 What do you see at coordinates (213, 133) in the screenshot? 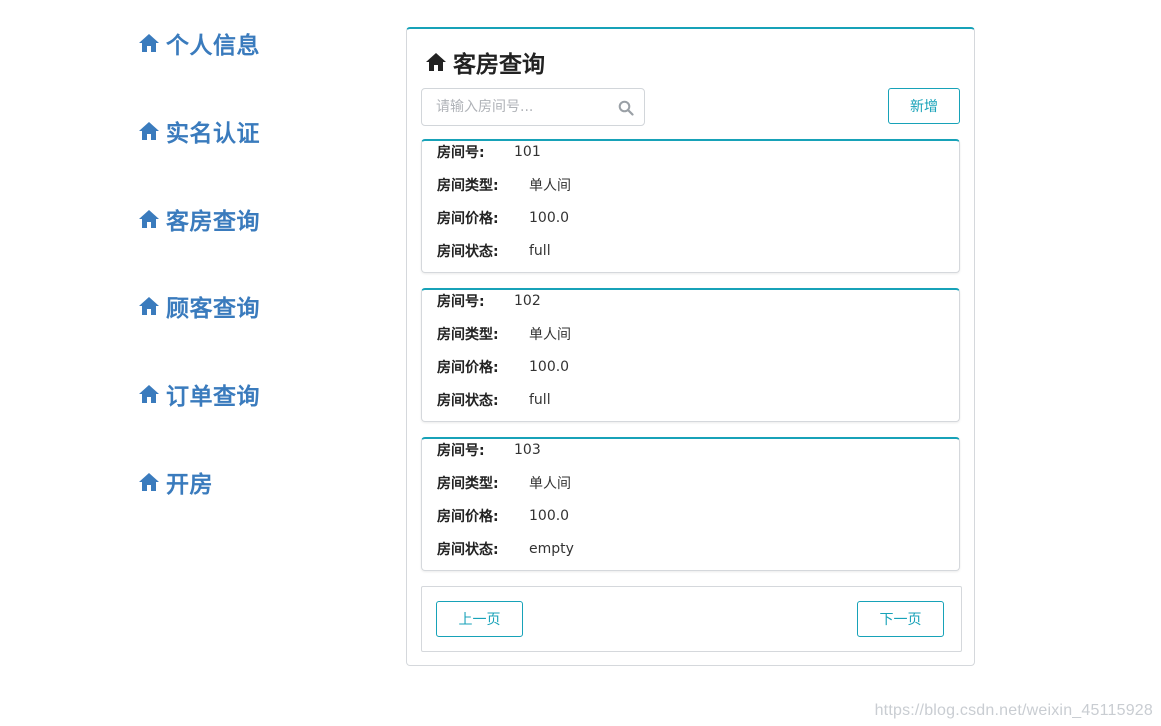
I see `sidebar-item-label: 实名认证` at bounding box center [213, 133].